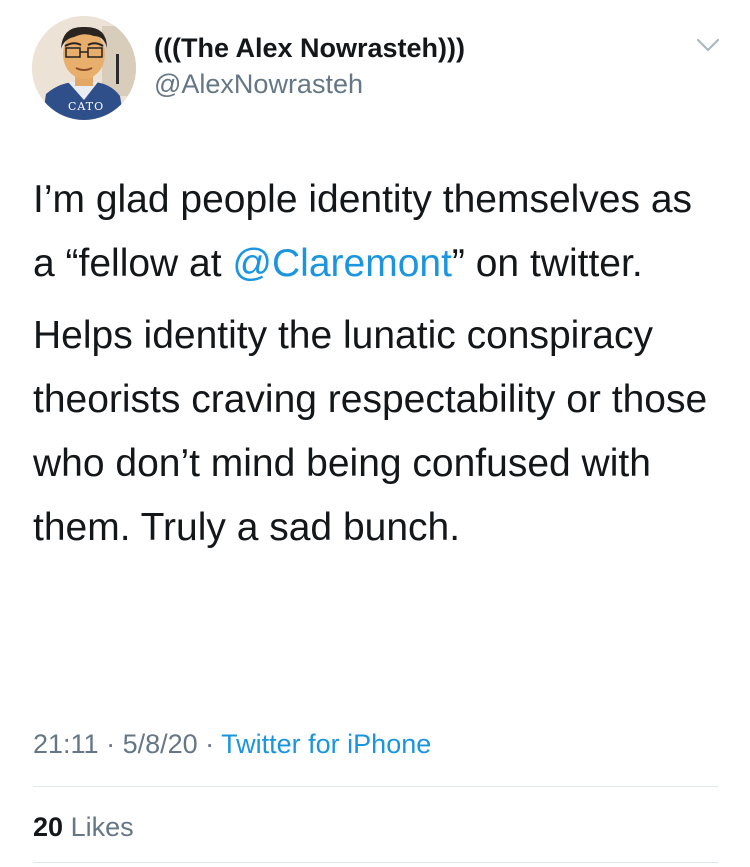  Describe the element at coordinates (342, 263) in the screenshot. I see `mention-link: @Claremont` at that location.